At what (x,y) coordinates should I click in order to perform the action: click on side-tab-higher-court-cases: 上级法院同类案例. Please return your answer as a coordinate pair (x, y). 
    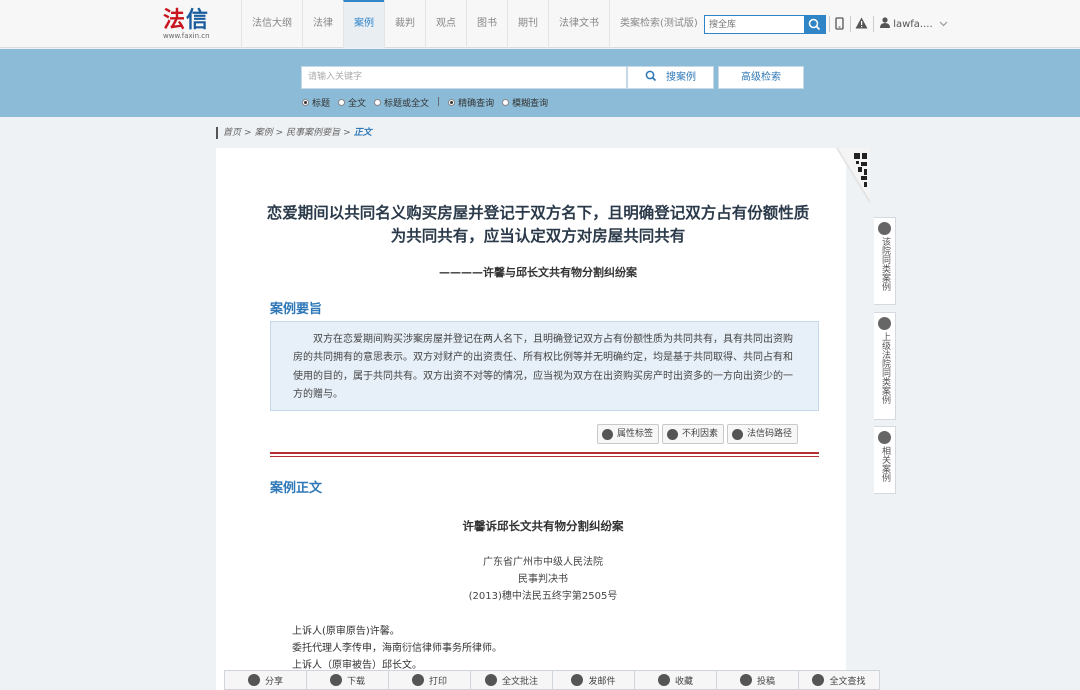
    Looking at the image, I should click on (885, 366).